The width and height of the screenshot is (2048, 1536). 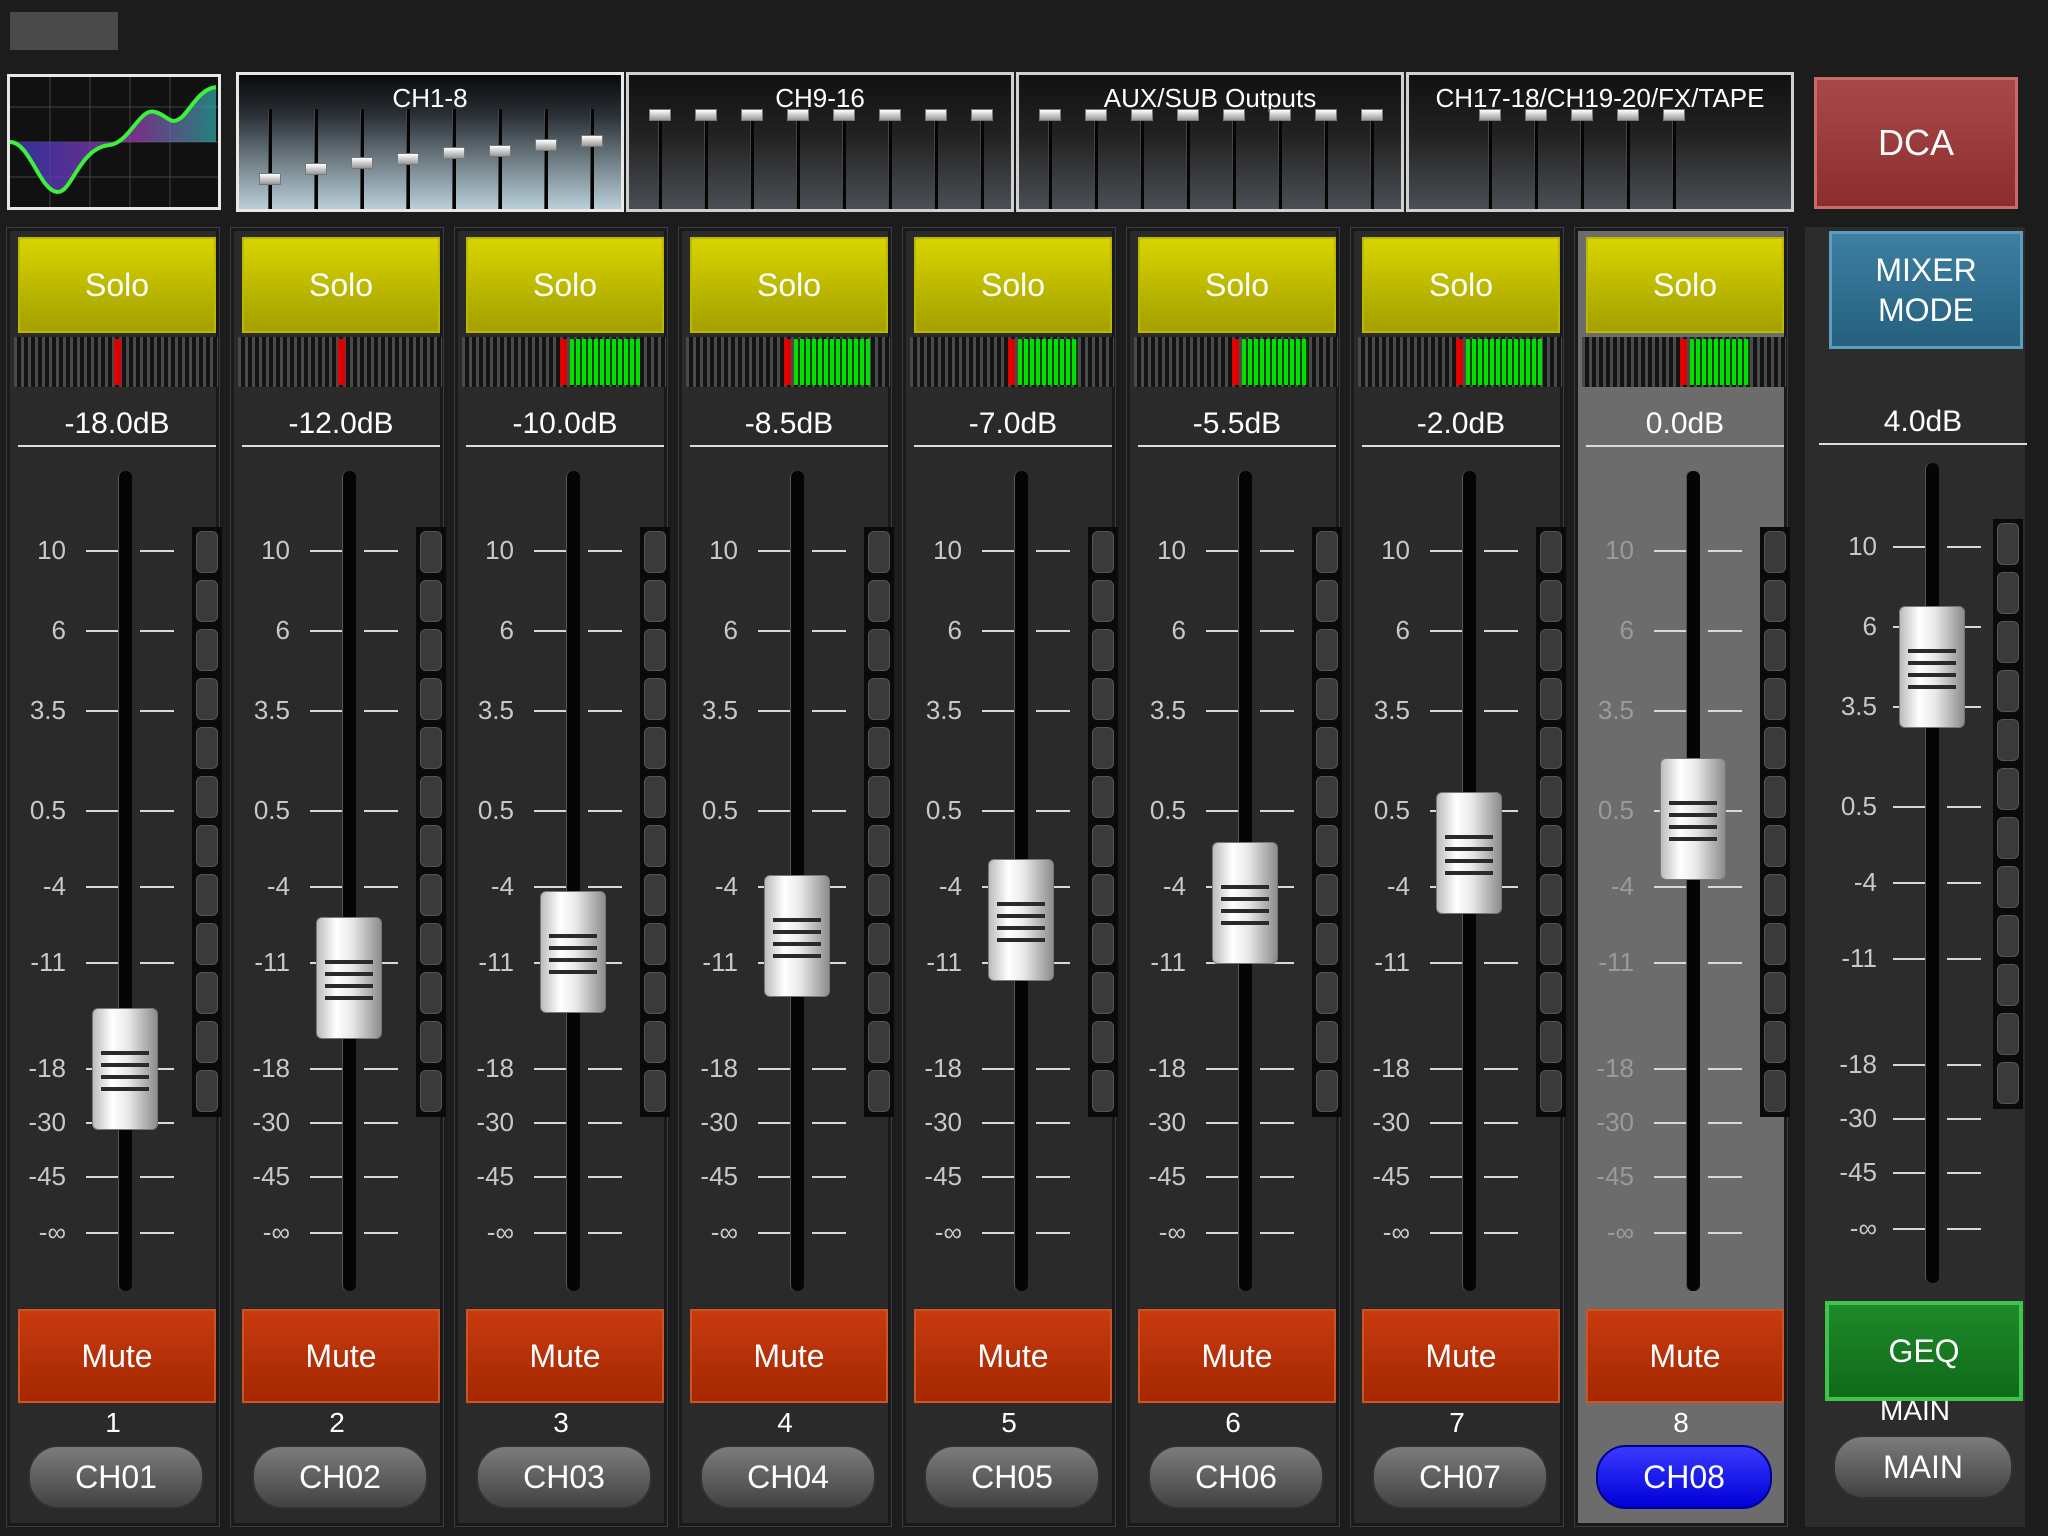 I want to click on channel-name-button: CH06, so click(x=1236, y=1477).